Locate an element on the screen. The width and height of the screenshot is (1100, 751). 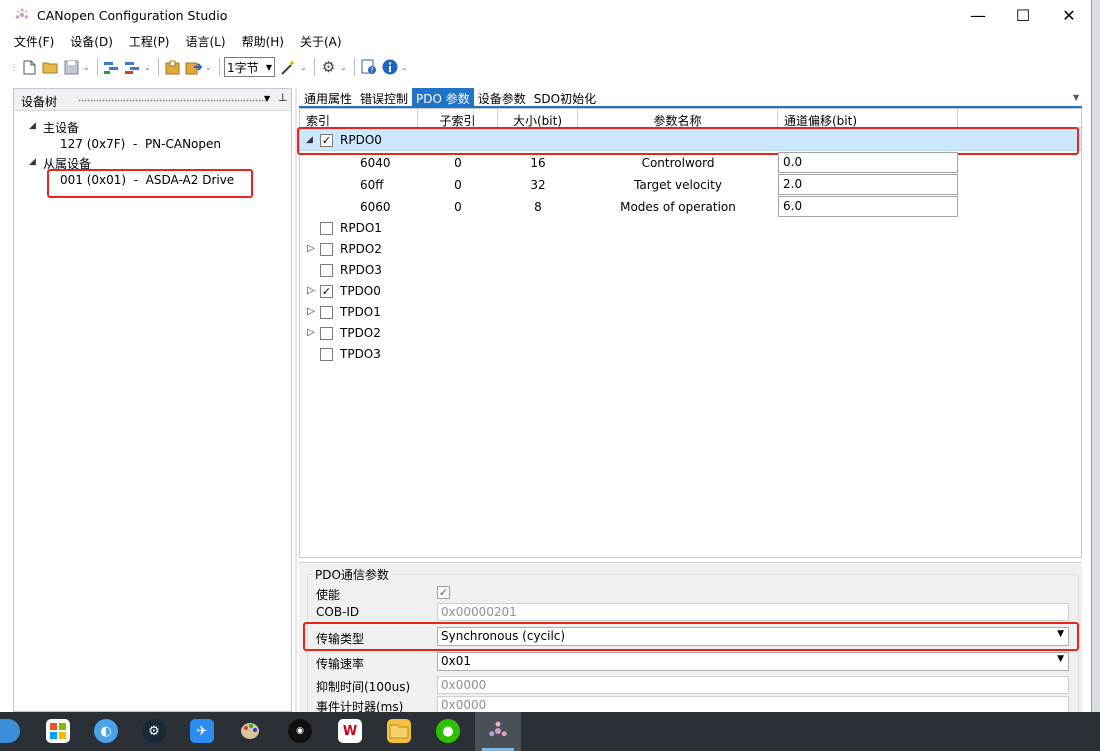
import-icon is located at coordinates (172, 67).